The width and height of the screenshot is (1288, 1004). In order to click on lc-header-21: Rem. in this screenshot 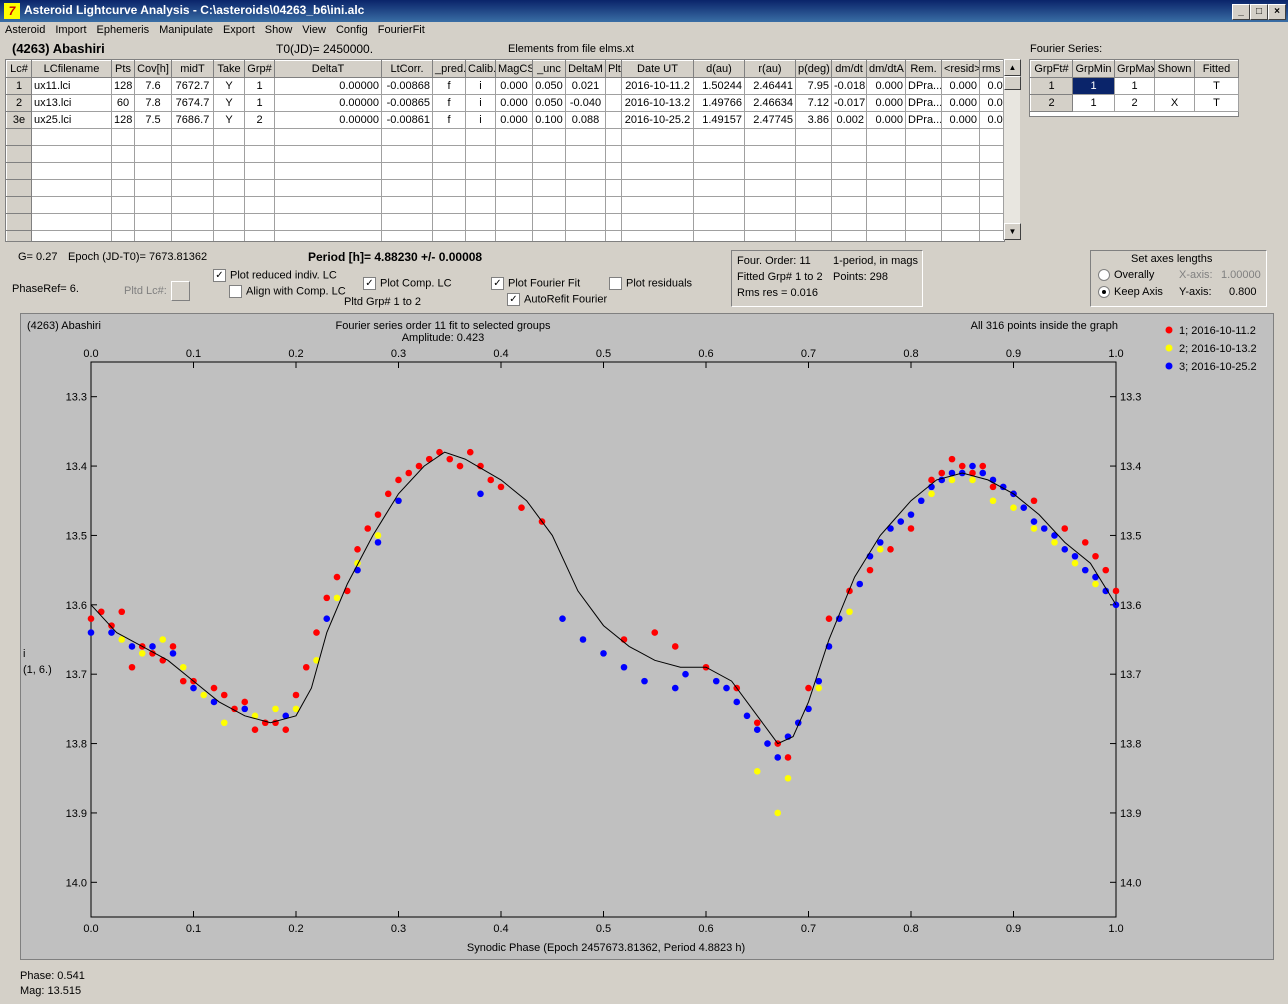, I will do `click(923, 69)`.